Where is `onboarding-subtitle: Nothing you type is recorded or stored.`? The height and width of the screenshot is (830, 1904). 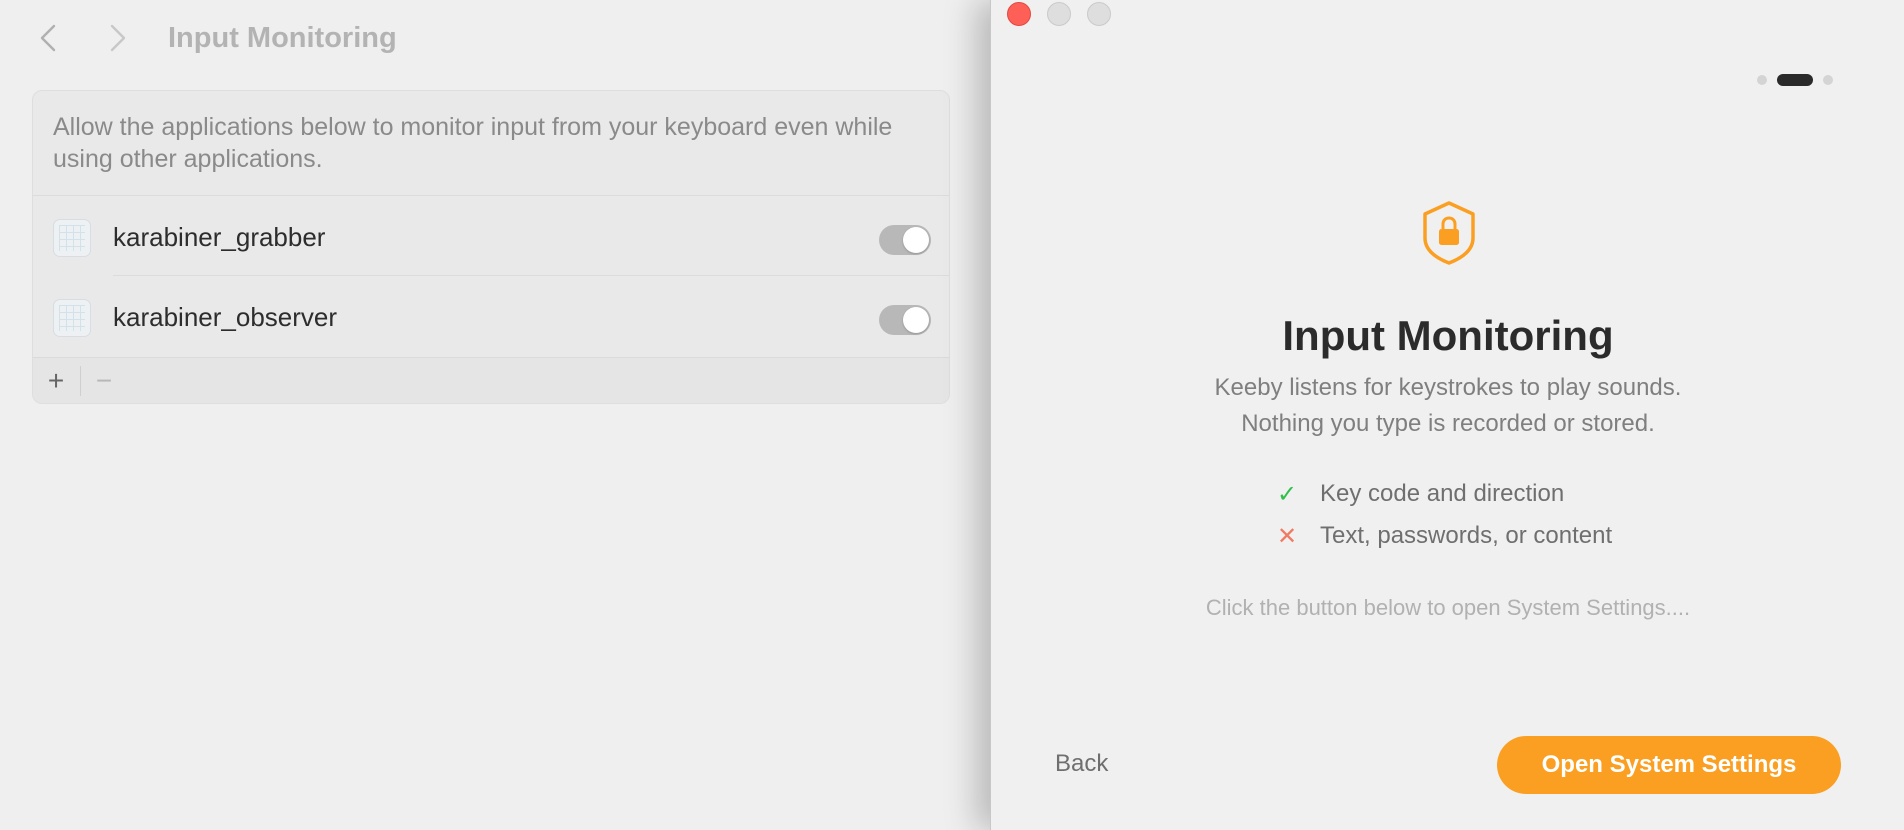
onboarding-subtitle: Nothing you type is recorded or stored. is located at coordinates (1448, 423).